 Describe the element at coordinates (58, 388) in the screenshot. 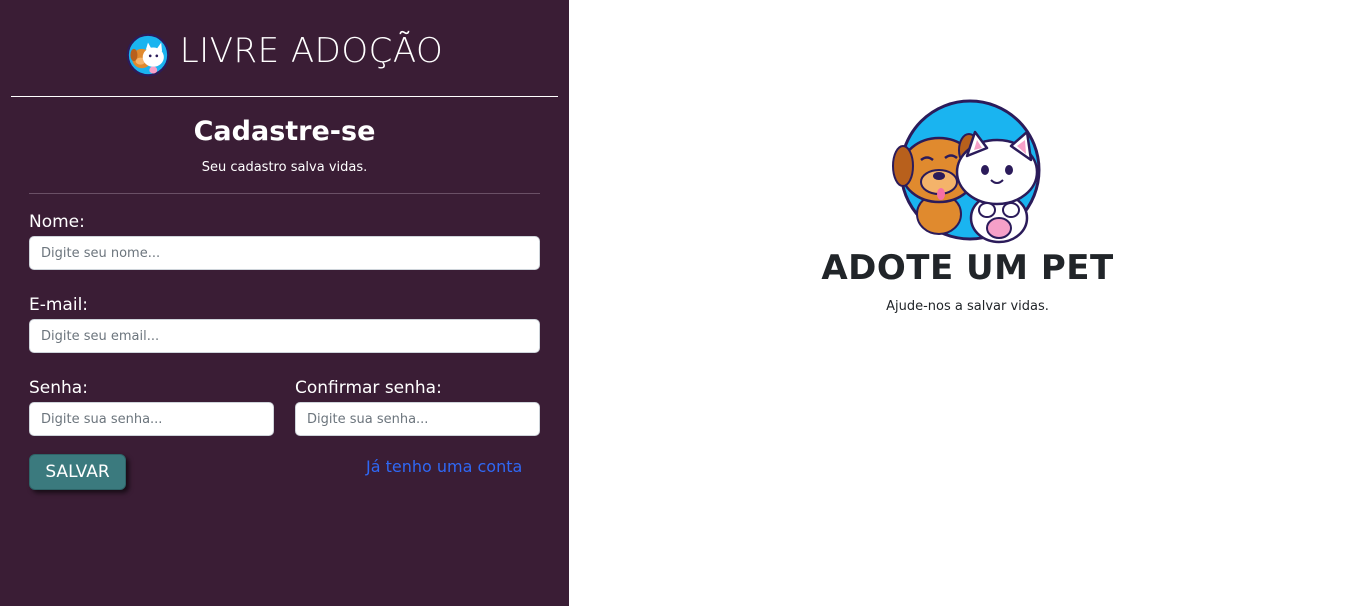

I see `password-label: Senha:` at that location.